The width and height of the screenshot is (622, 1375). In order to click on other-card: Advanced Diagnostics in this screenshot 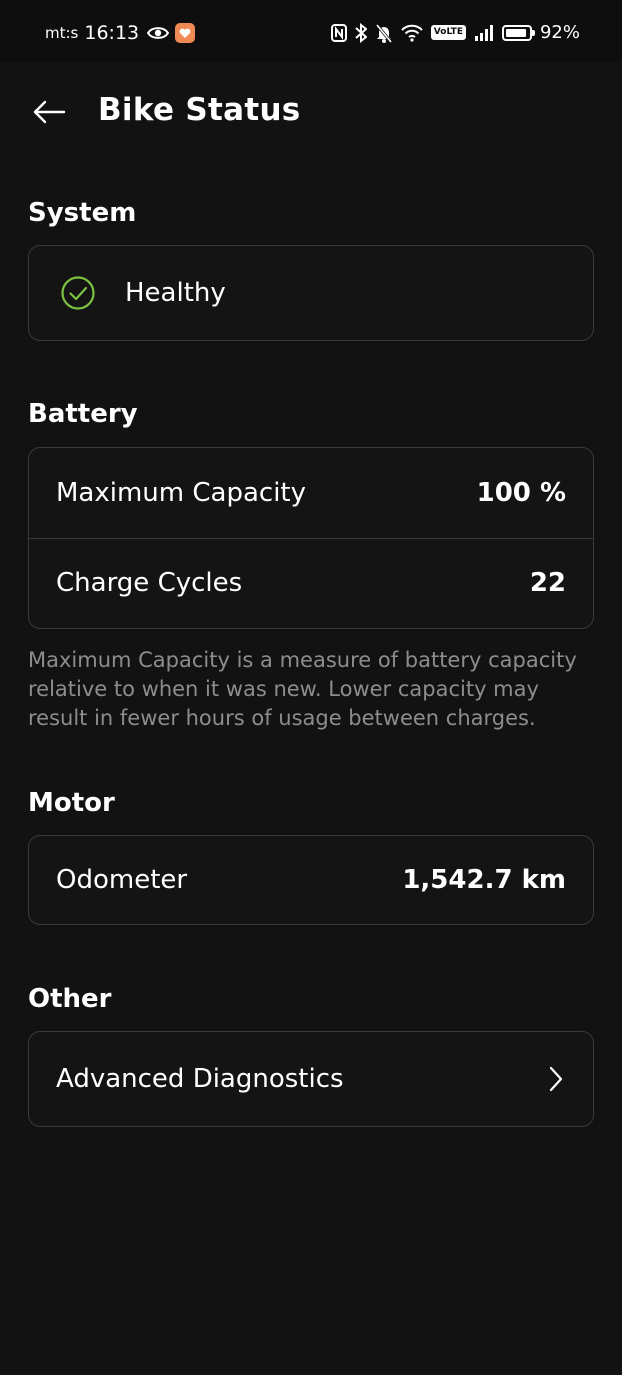, I will do `click(311, 1079)`.